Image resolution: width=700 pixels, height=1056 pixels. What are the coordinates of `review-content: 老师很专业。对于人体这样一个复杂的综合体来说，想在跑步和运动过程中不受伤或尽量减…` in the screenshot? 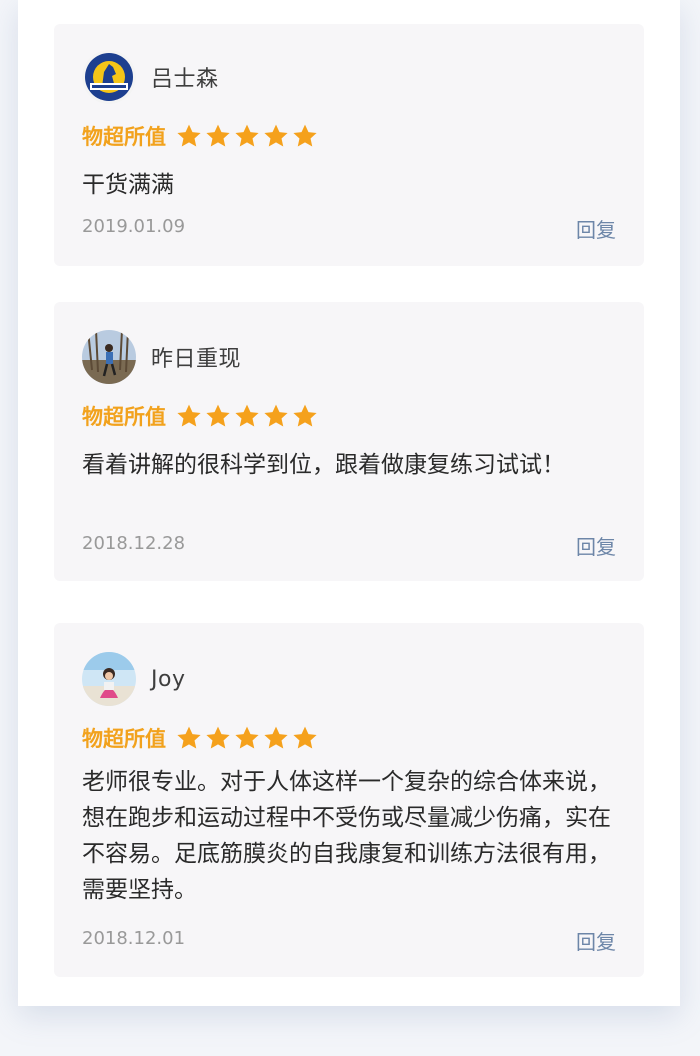 It's located at (346, 836).